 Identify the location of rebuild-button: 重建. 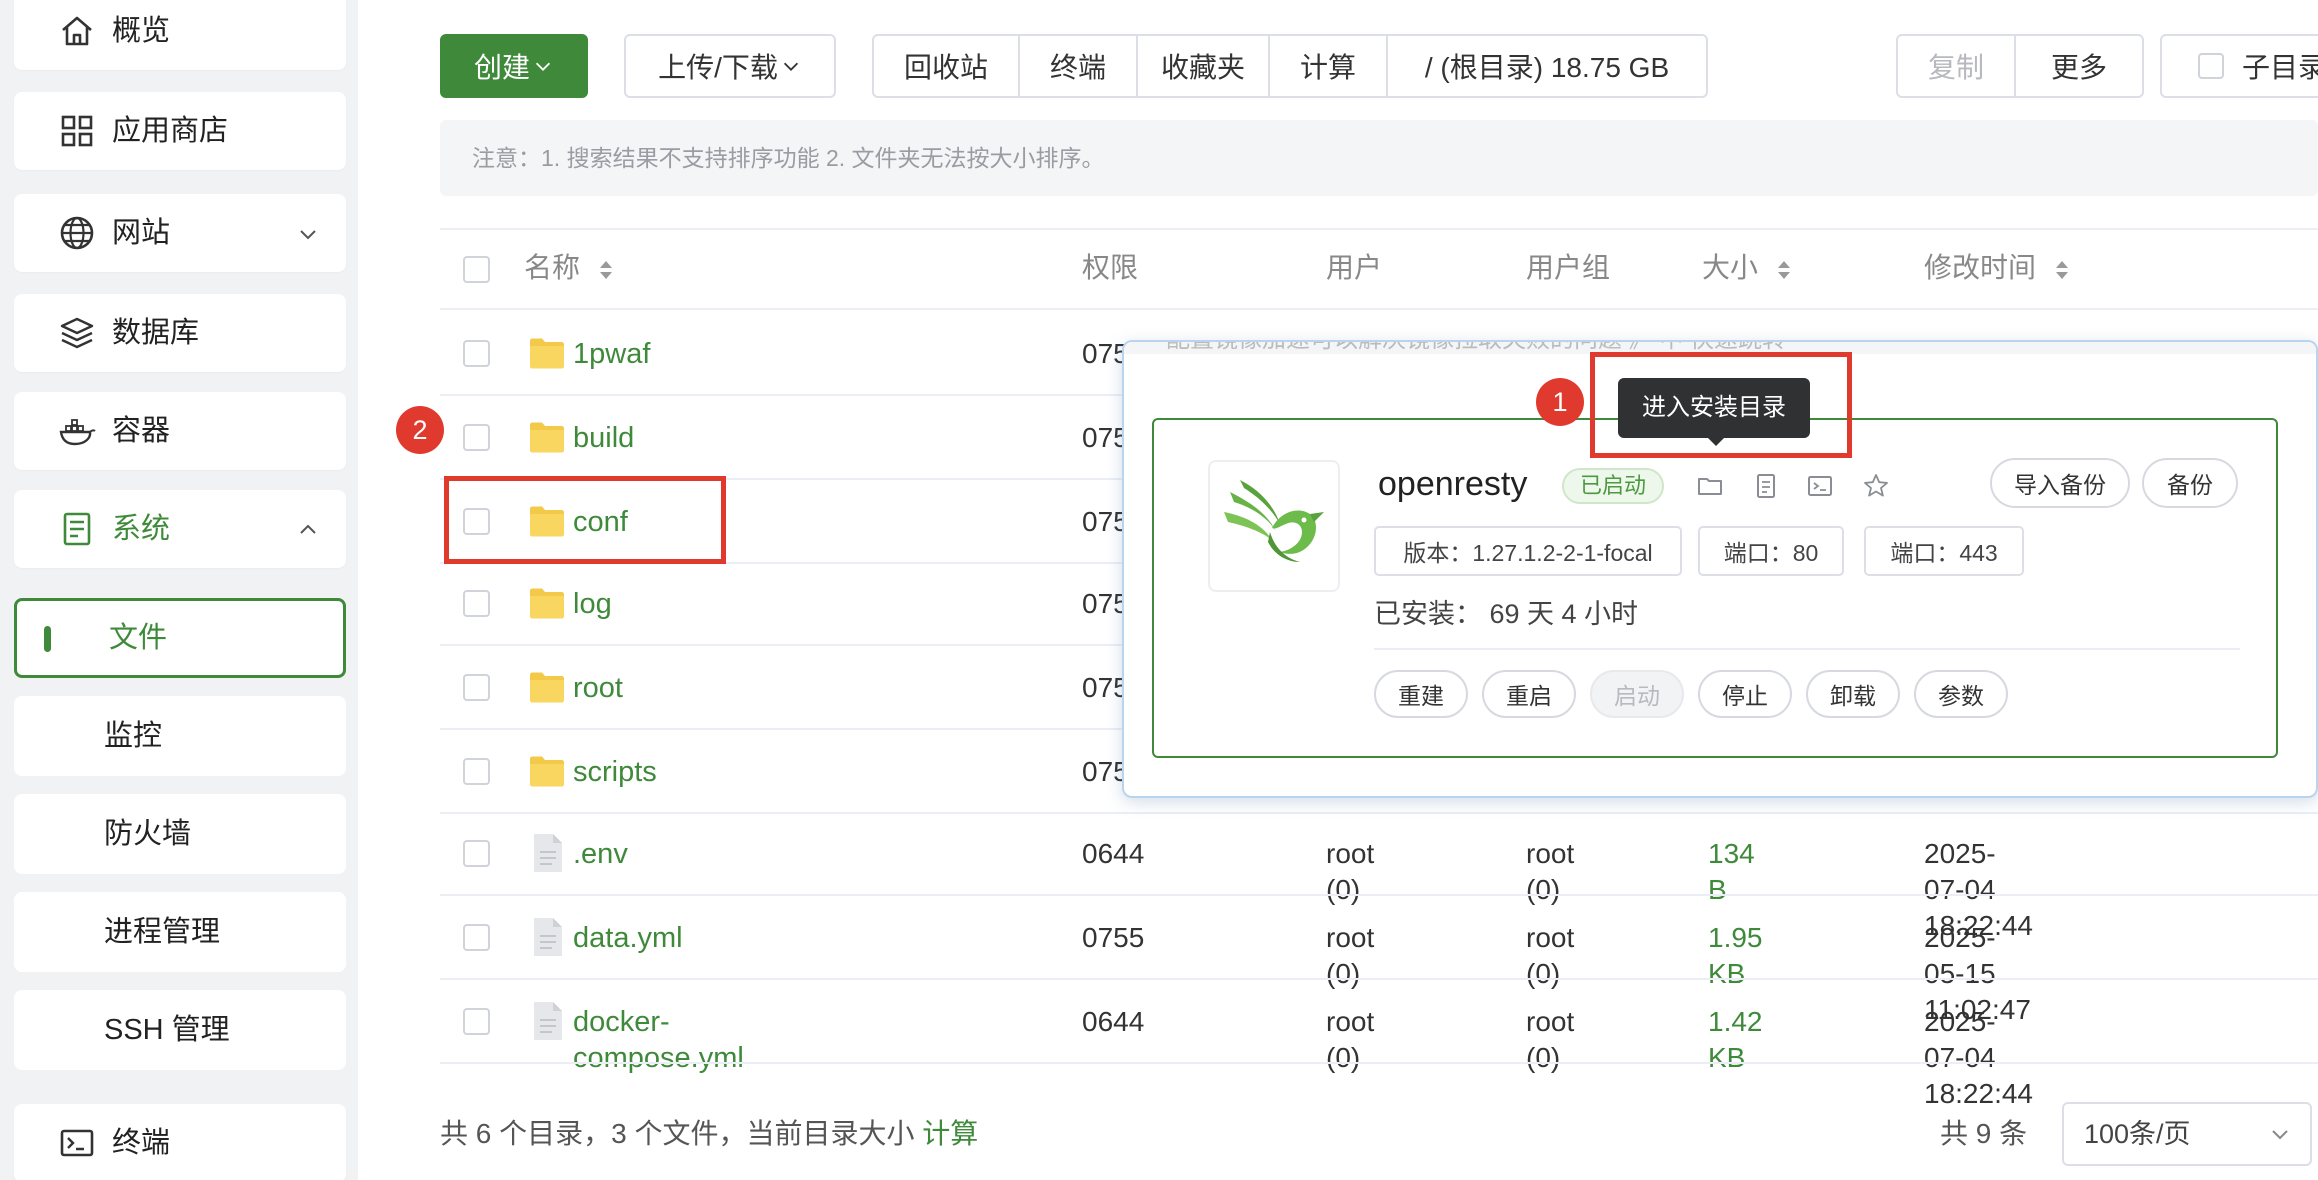
(1421, 694).